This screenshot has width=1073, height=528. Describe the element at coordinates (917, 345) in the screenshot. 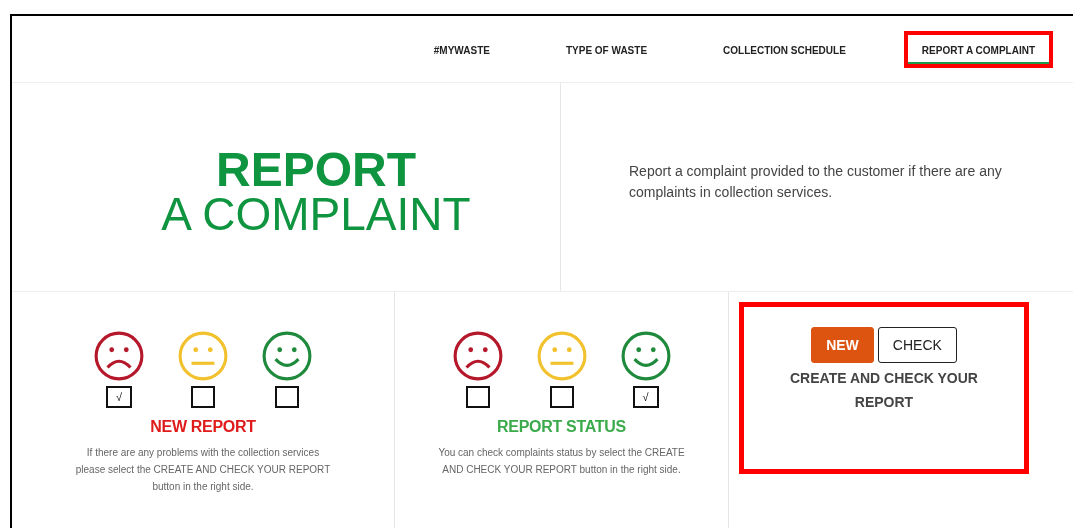

I see `report-button: CHECK` at that location.